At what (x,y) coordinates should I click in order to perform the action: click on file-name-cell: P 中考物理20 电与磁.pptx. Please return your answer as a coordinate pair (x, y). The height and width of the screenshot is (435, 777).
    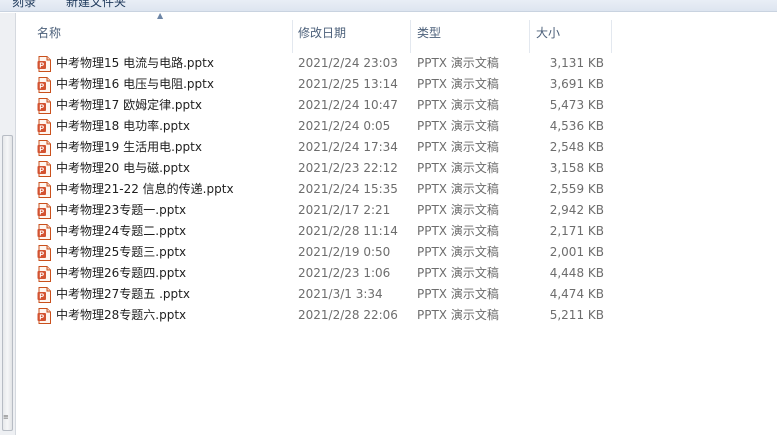
    Looking at the image, I should click on (164, 168).